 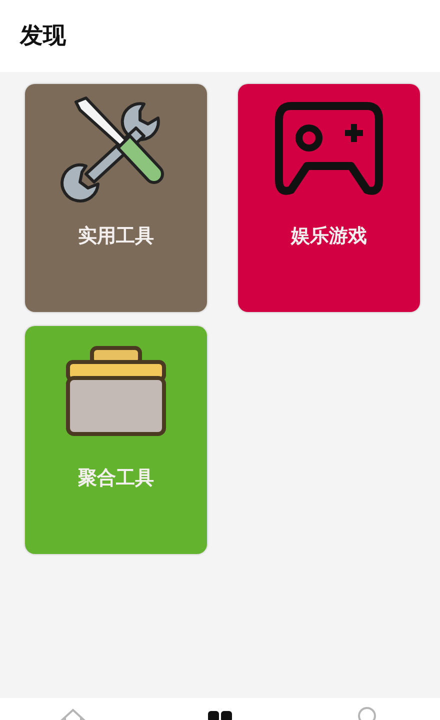 I want to click on category-tile: 娱乐游戏, so click(x=329, y=198).